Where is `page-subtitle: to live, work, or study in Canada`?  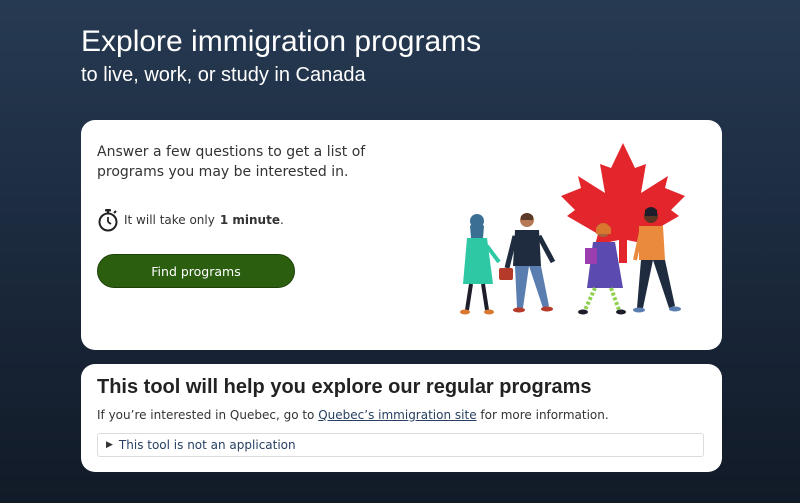 page-subtitle: to live, work, or study in Canada is located at coordinates (223, 75).